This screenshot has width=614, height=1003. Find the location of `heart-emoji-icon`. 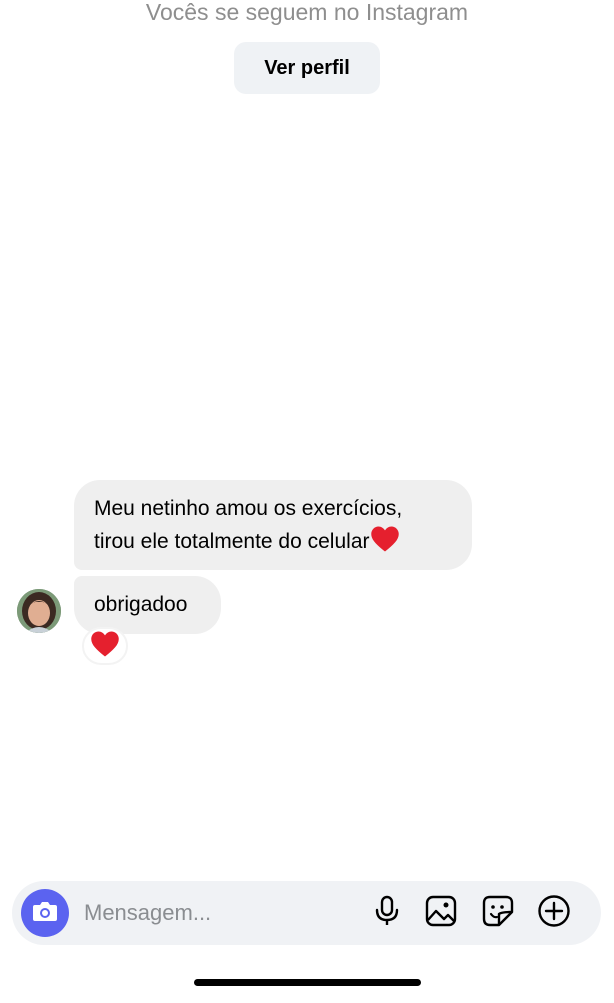

heart-emoji-icon is located at coordinates (385, 544).